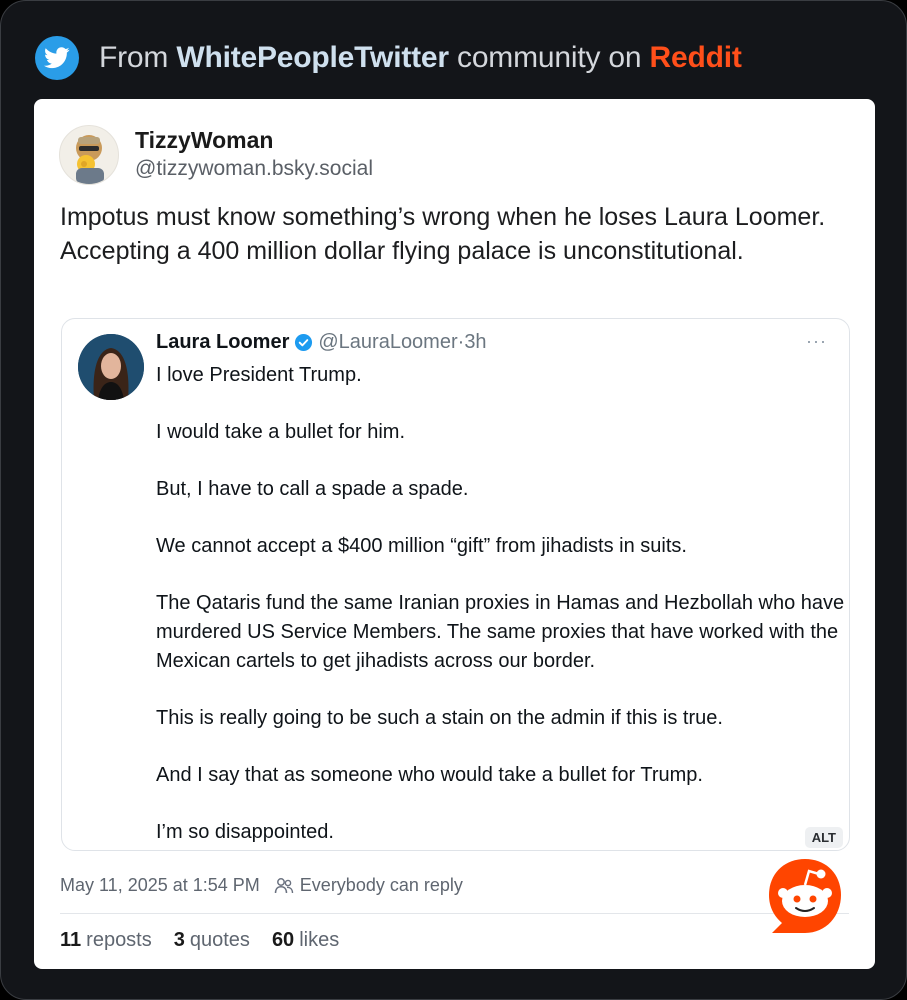  I want to click on reddit-snoo-icon, so click(805, 895).